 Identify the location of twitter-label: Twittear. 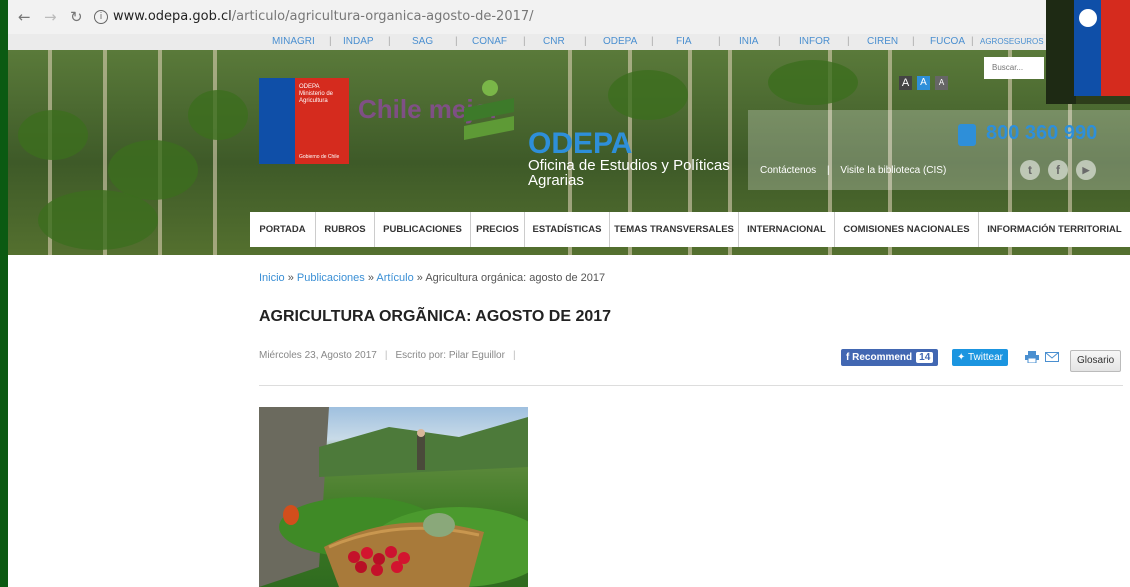
(986, 357).